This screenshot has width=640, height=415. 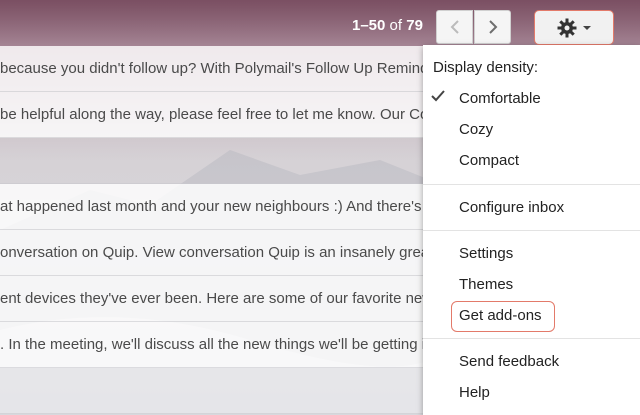 What do you see at coordinates (414, 25) in the screenshot?
I see `page-total: 79` at bounding box center [414, 25].